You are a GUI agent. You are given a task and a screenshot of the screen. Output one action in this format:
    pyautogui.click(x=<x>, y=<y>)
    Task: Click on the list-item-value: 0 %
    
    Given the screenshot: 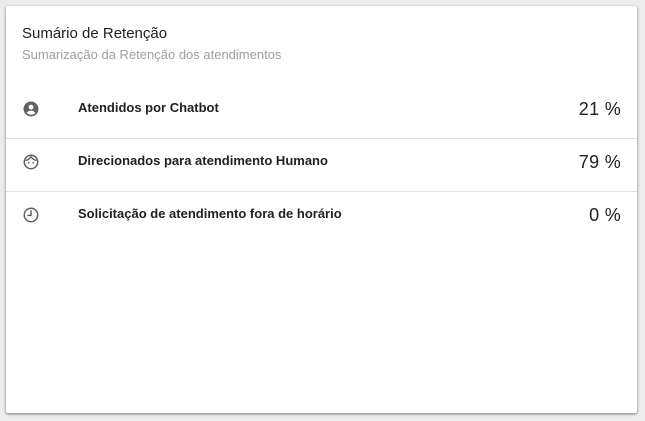 What is the action you would take?
    pyautogui.click(x=605, y=215)
    